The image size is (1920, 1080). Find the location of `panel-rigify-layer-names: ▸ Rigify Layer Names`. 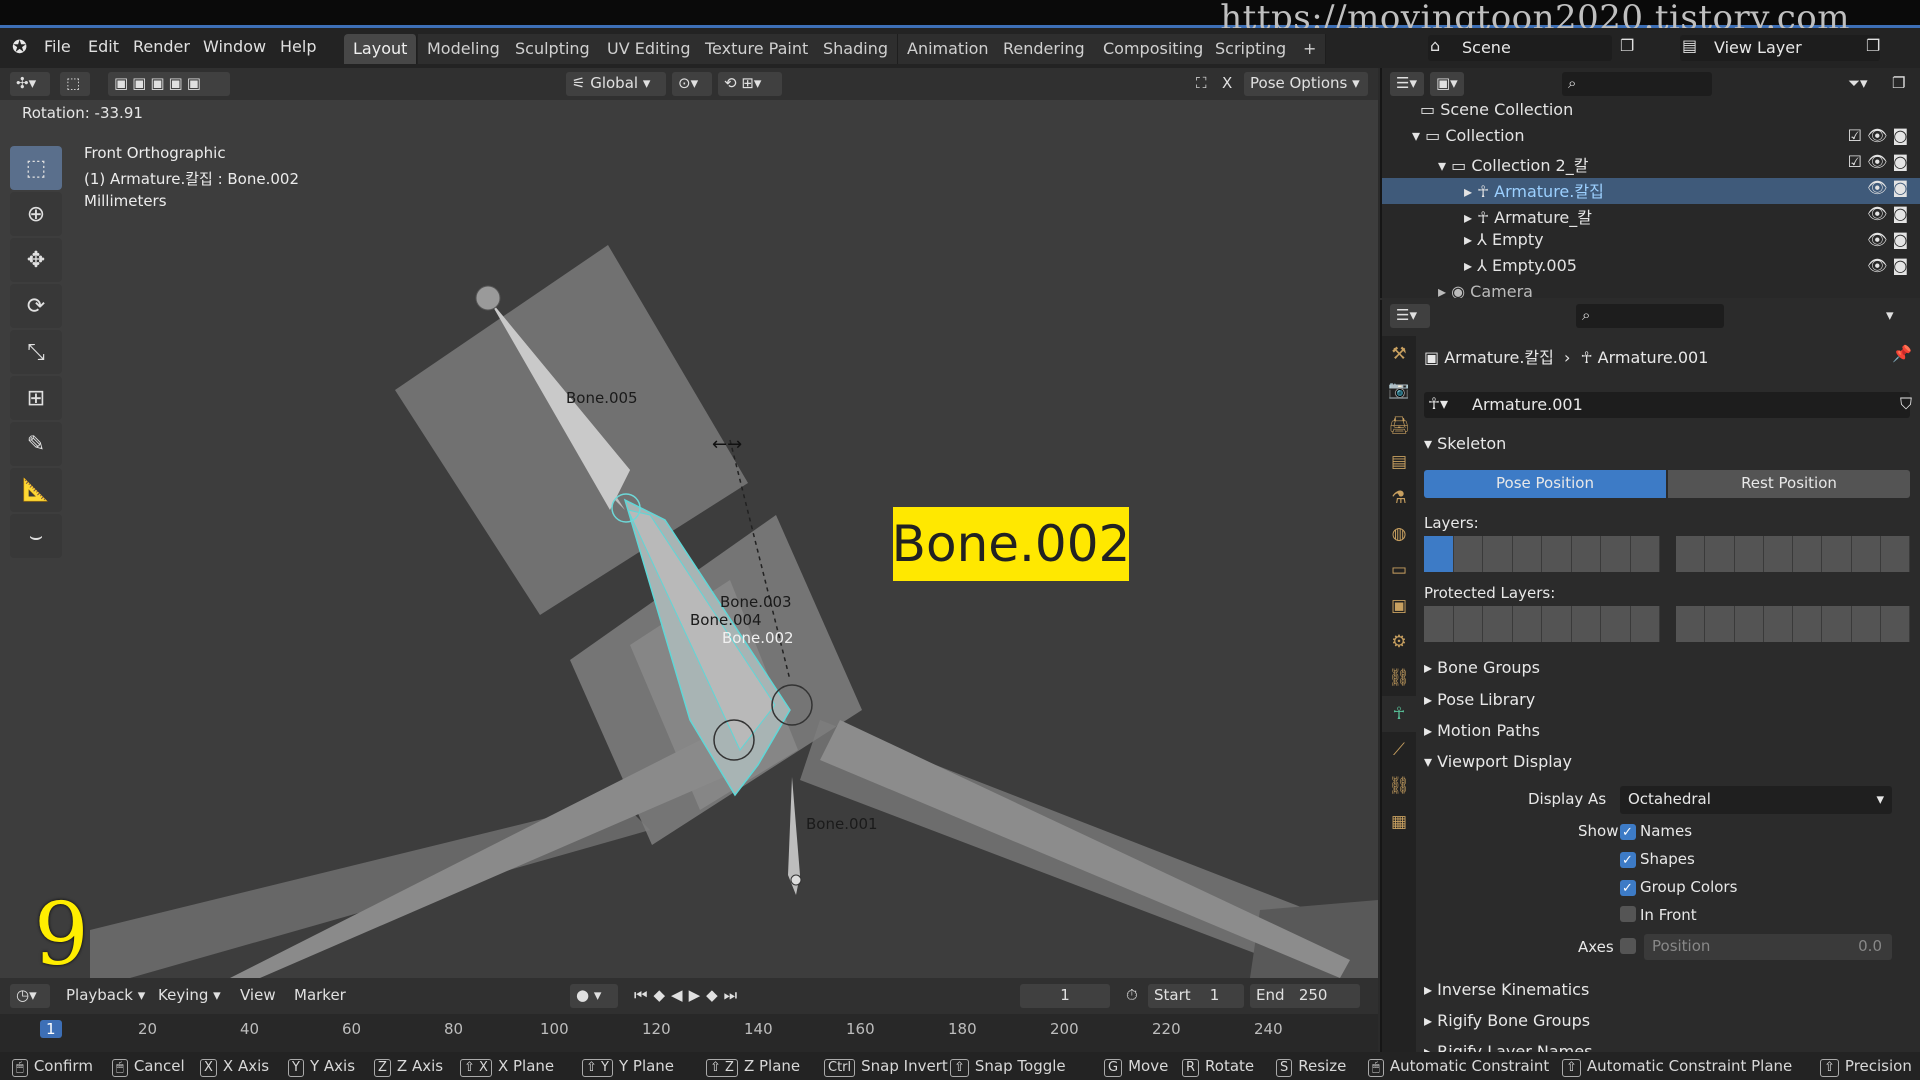

panel-rigify-layer-names: ▸ Rigify Layer Names is located at coordinates (1508, 1047).